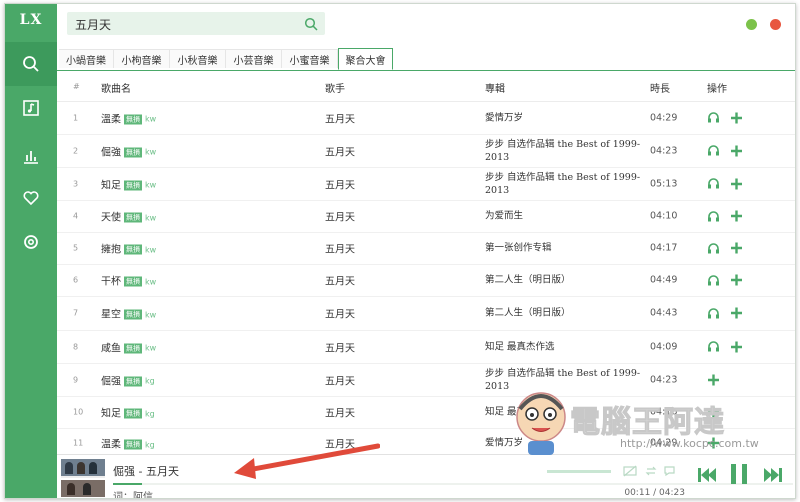  Describe the element at coordinates (365, 59) in the screenshot. I see `tab-aggregate: 聚合大會` at that location.